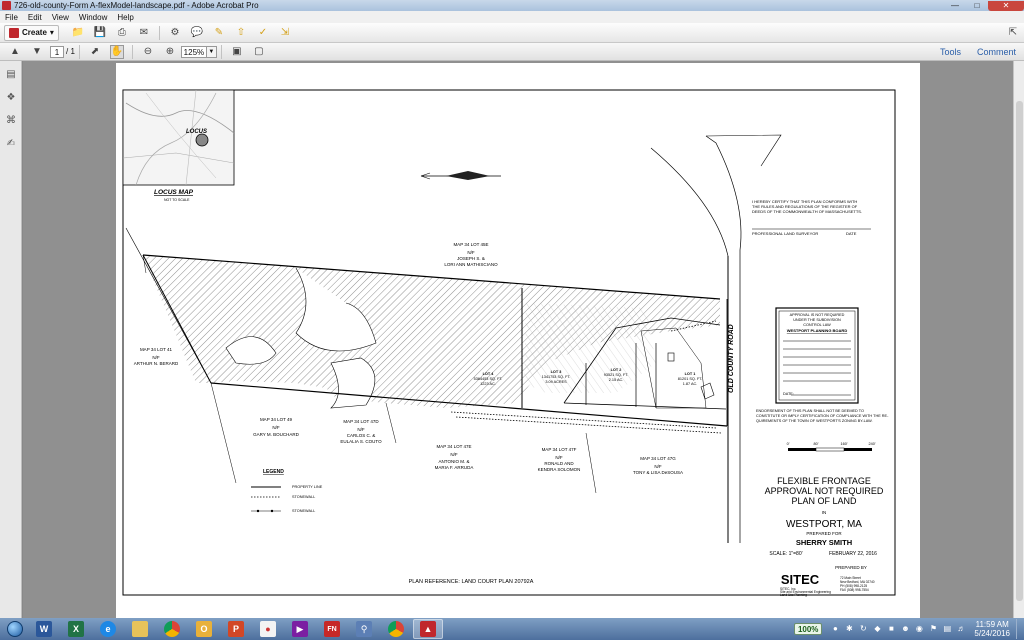  I want to click on expand-icon: ⇱, so click(1013, 33).